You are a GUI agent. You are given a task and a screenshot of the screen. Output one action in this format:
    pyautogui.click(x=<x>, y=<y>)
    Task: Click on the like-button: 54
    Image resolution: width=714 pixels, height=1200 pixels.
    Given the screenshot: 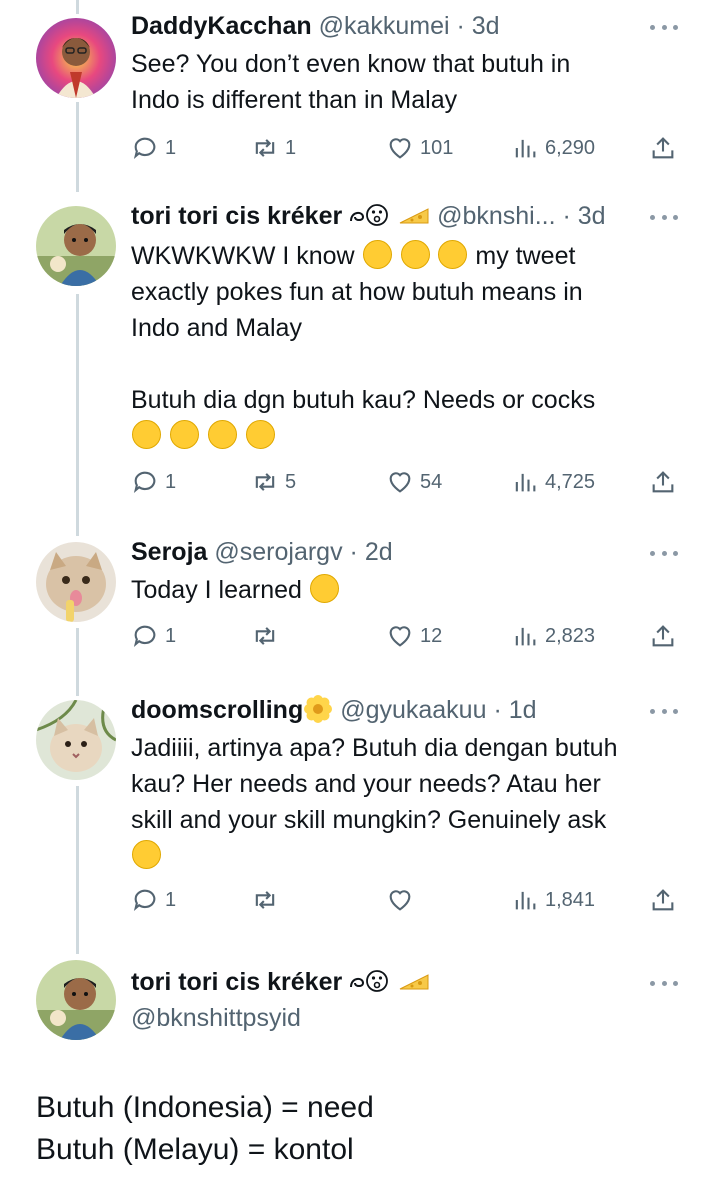 What is the action you would take?
    pyautogui.click(x=414, y=482)
    